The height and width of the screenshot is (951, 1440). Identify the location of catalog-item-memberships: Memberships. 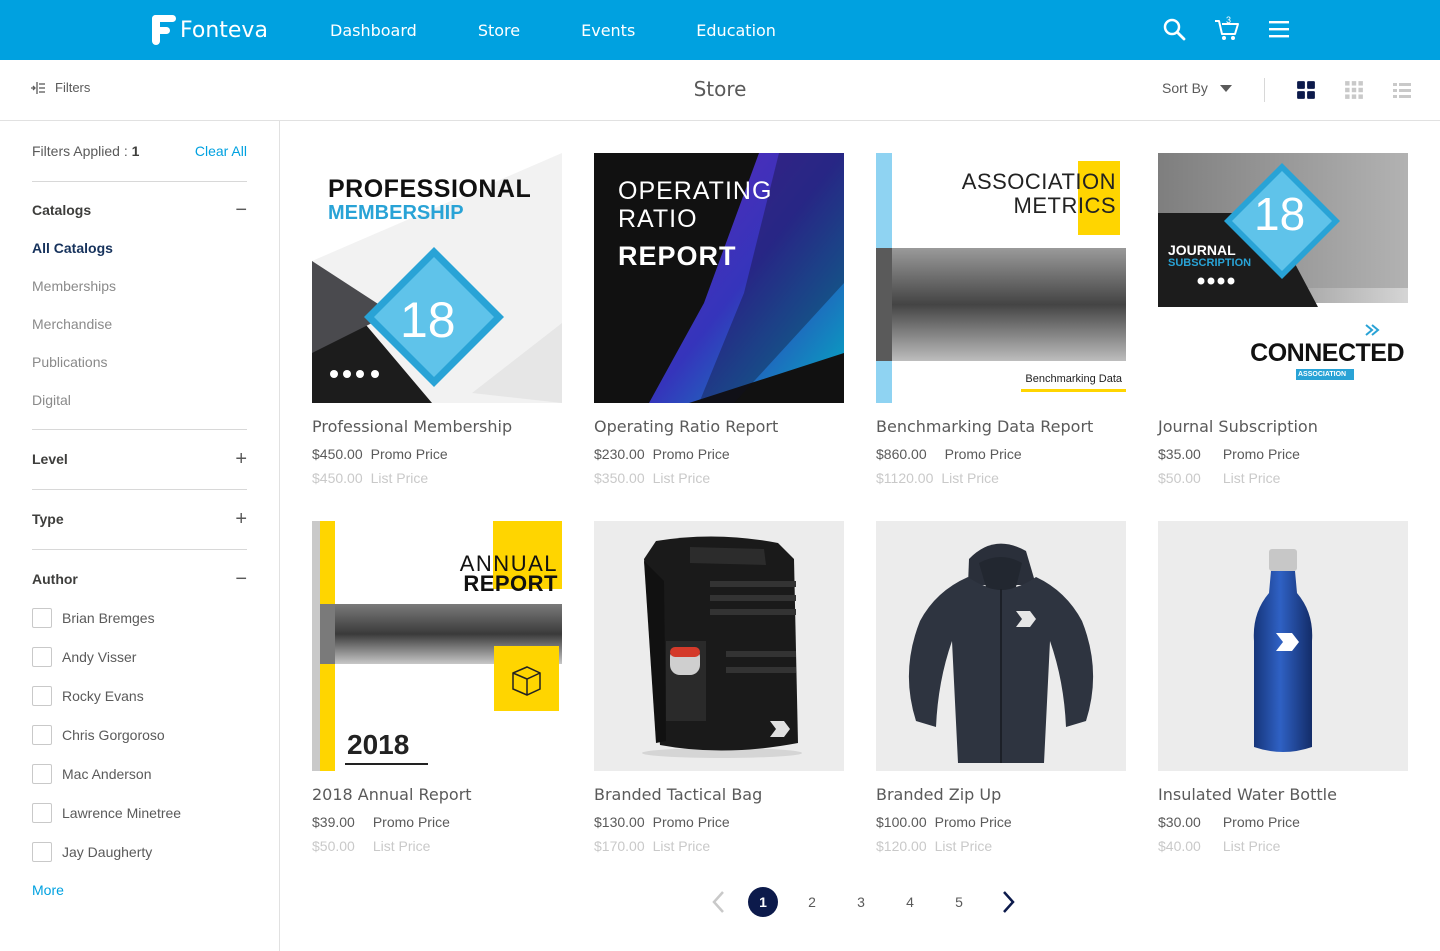
(74, 286).